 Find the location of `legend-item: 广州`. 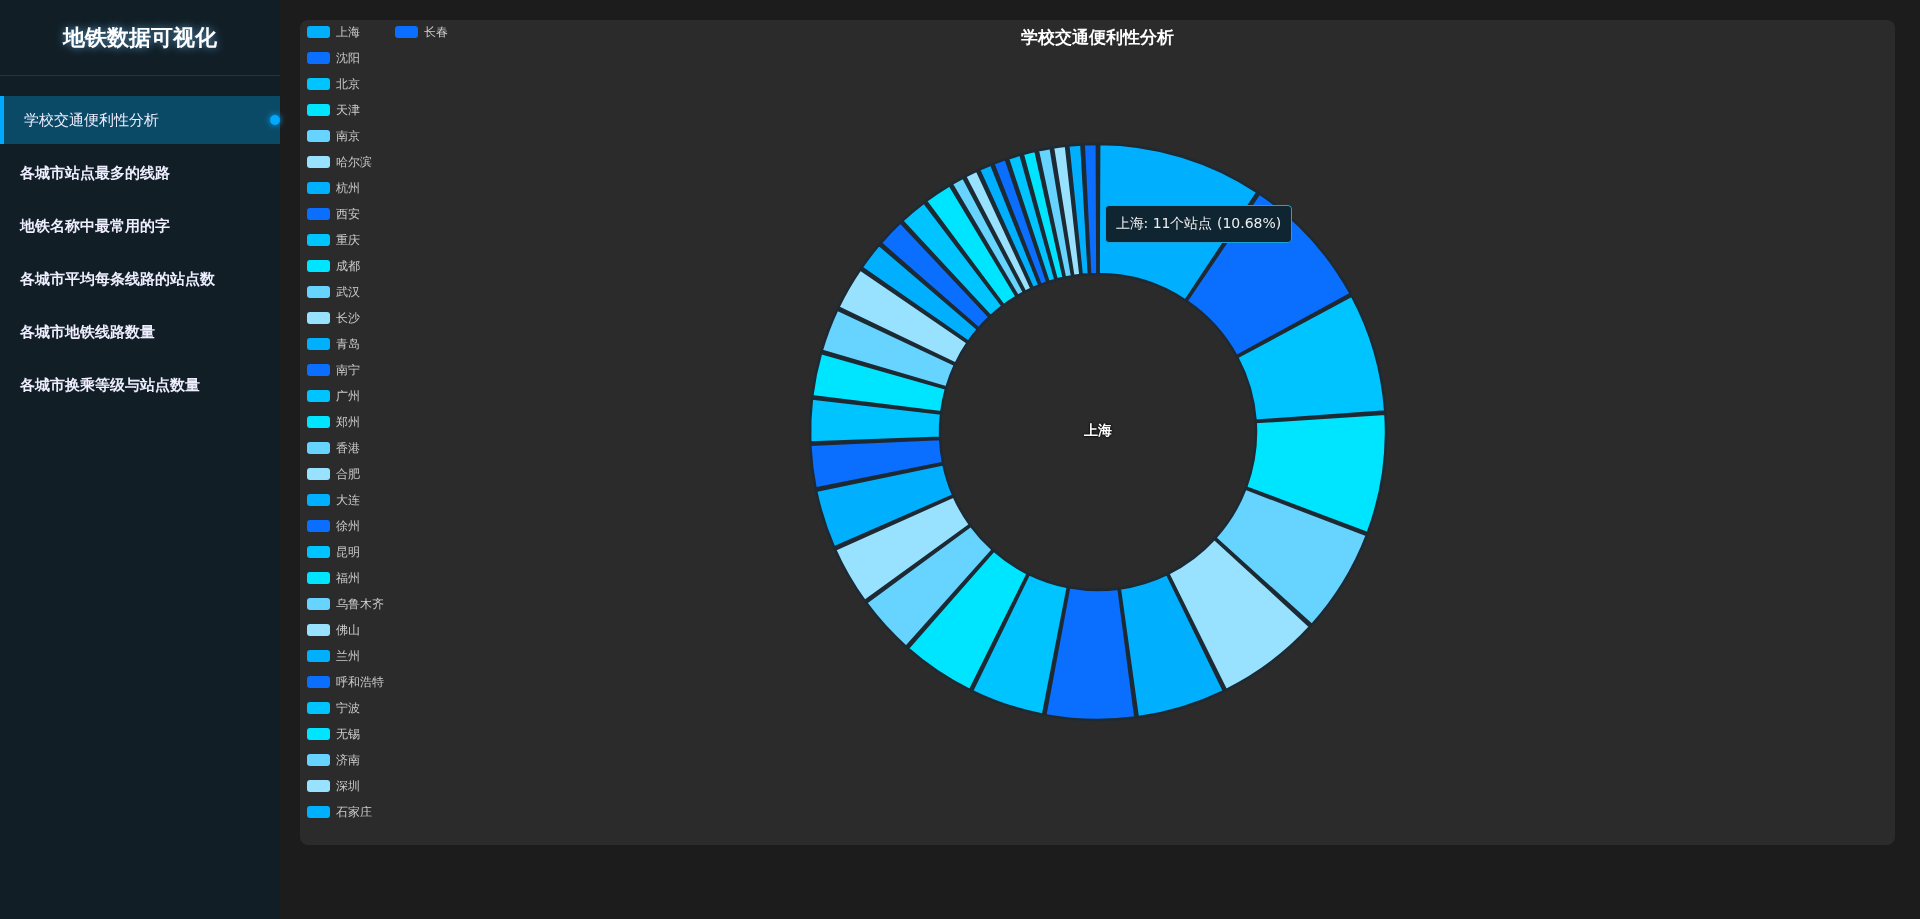

legend-item: 广州 is located at coordinates (351, 396).